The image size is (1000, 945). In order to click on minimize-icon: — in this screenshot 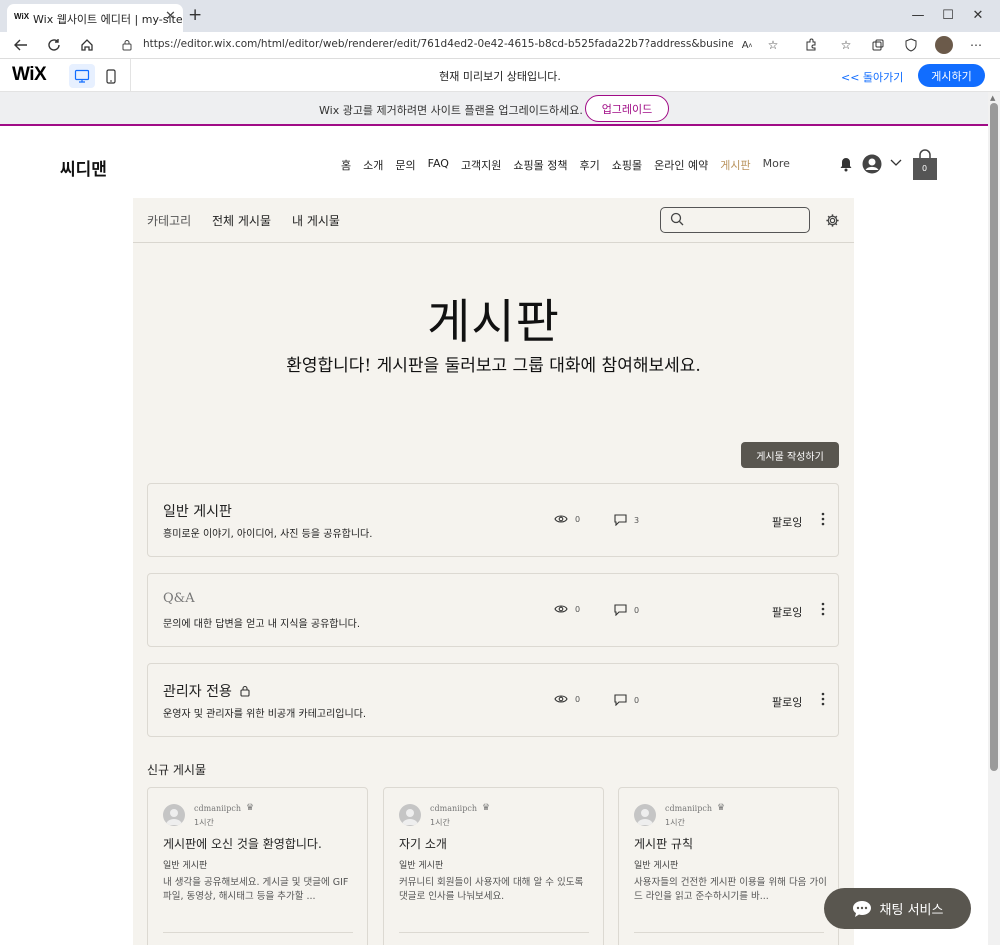, I will do `click(918, 15)`.